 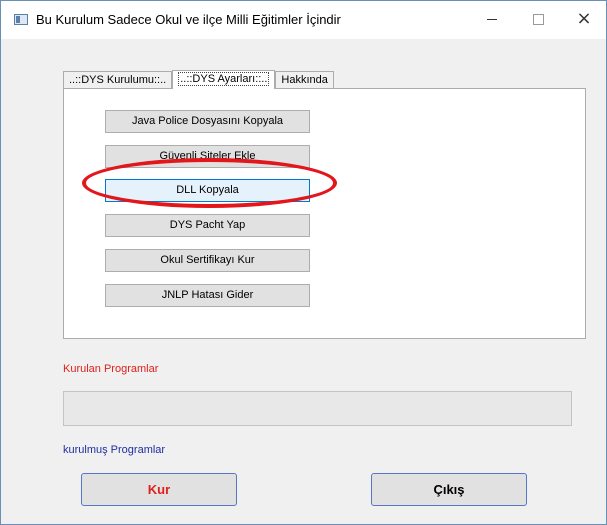 I want to click on tab-label: Hakkında, so click(x=304, y=80).